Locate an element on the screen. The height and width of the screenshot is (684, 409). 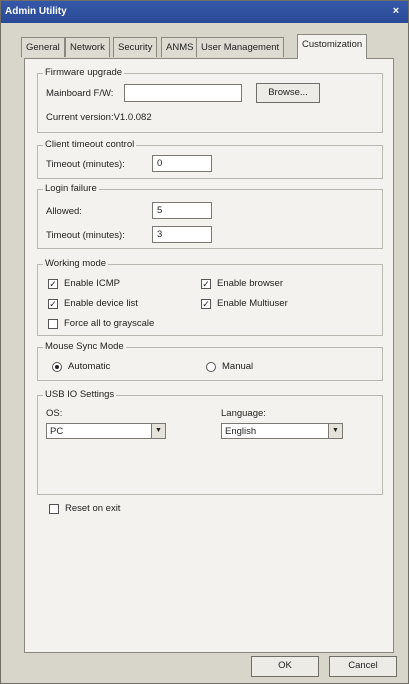
automatic-label: Automatic is located at coordinates (89, 366).